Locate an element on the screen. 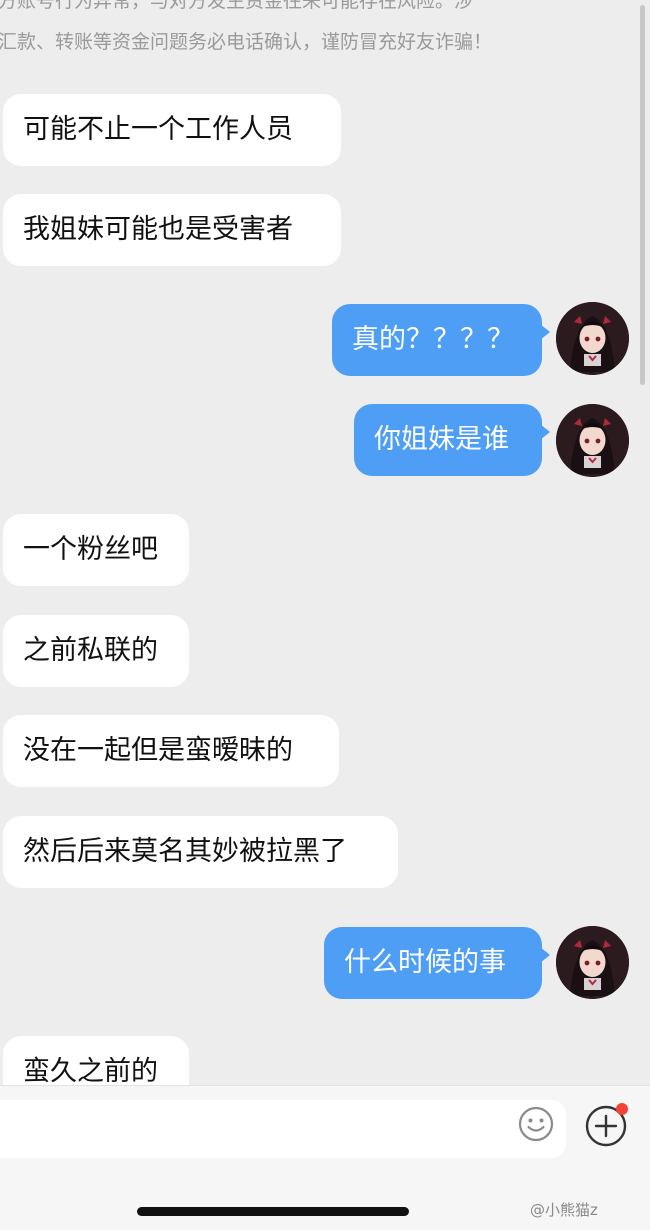 Image resolution: width=650 pixels, height=1230 pixels. incoming-message-bubble: 一个粉丝吧 is located at coordinates (96, 550).